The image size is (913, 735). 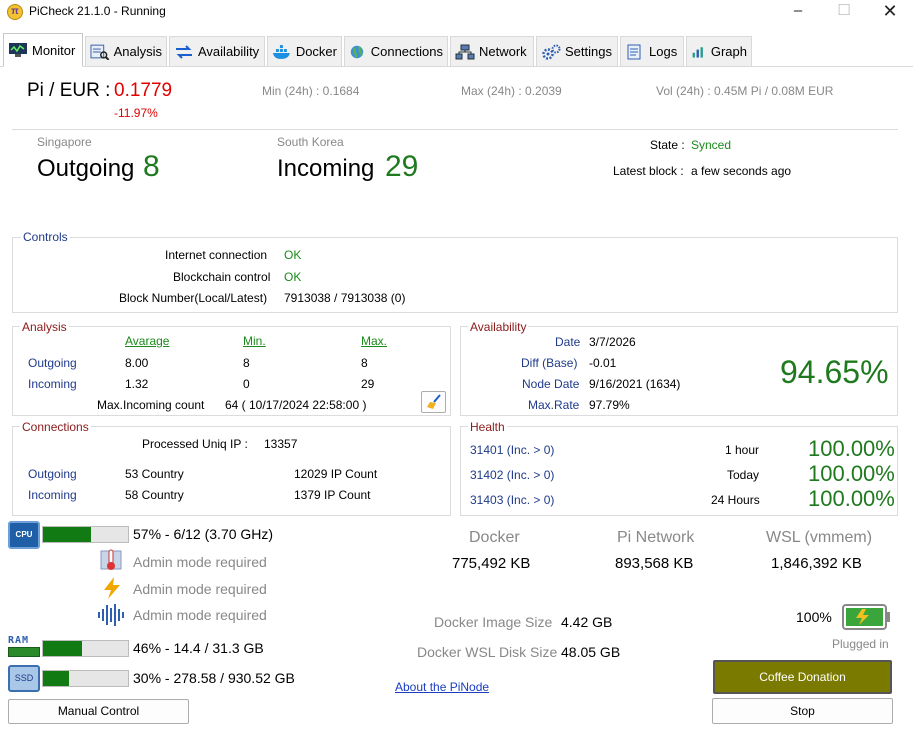 What do you see at coordinates (304, 51) in the screenshot?
I see `tab-docker: Docker` at bounding box center [304, 51].